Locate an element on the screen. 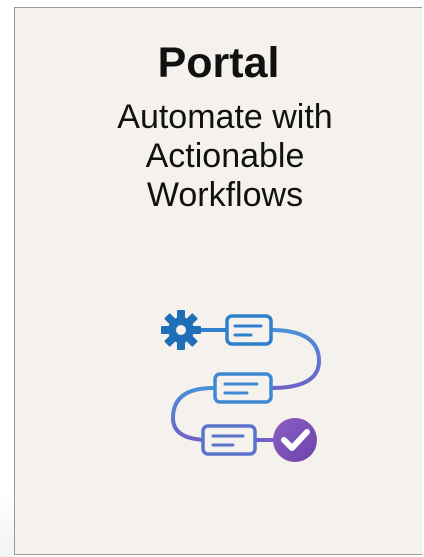  checkmark-circle-icon is located at coordinates (295, 440).